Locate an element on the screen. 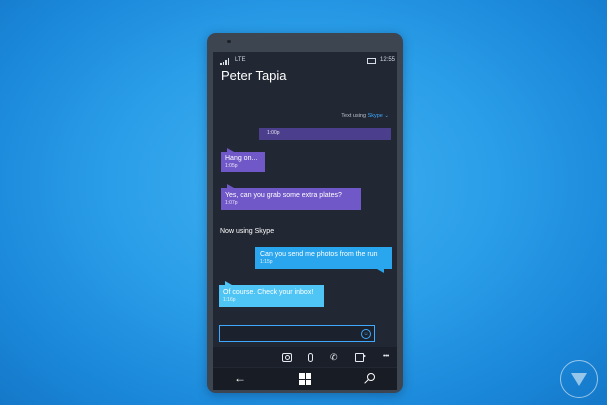 Image resolution: width=607 pixels, height=405 pixels. app-bar: ✆ ••• is located at coordinates (305, 357).